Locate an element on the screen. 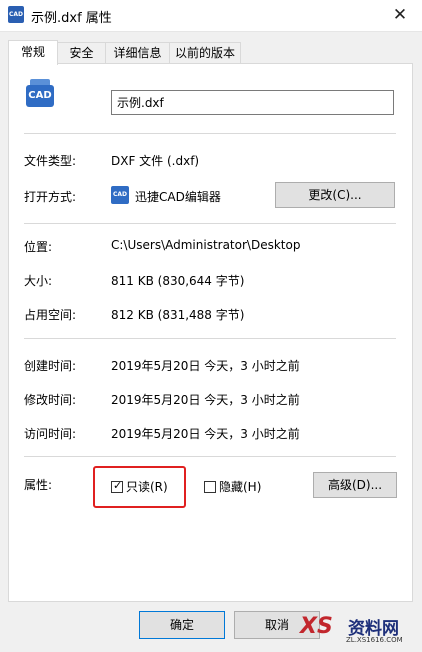 The width and height of the screenshot is (422, 652). readonly-checkbox: ✓ is located at coordinates (117, 486).